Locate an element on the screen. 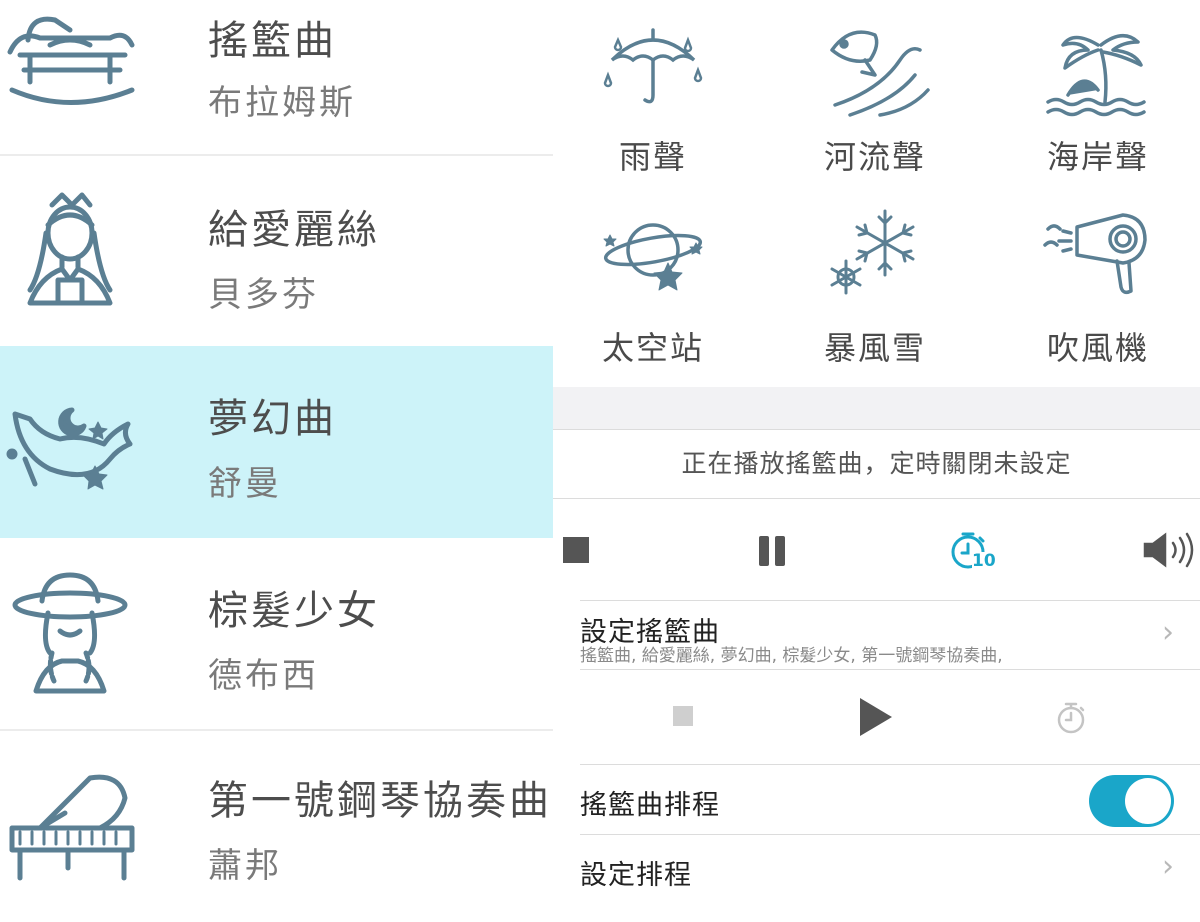 The width and height of the screenshot is (1200, 922). sound-label: 暴風雪 is located at coordinates (874, 348).